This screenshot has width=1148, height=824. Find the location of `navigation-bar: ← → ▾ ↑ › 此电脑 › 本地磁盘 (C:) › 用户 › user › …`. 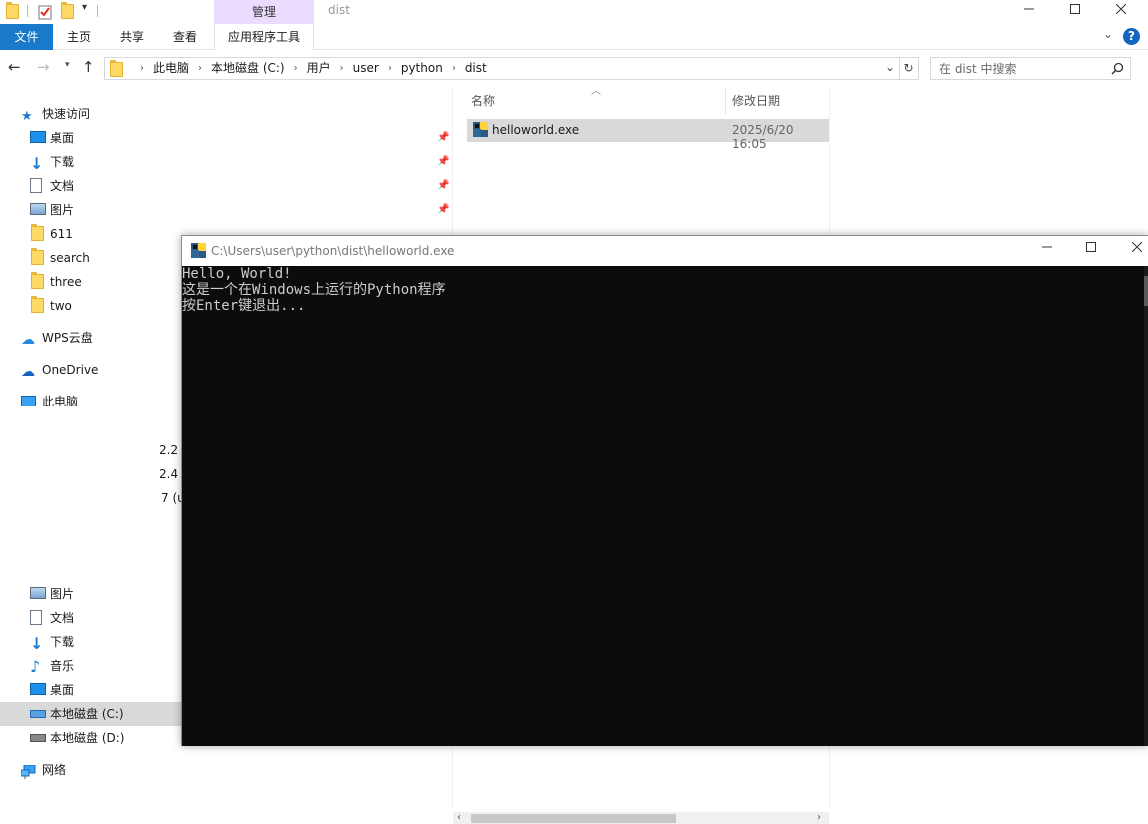

navigation-bar: ← → ▾ ↑ › 此电脑 › 本地磁盘 (C:) › 用户 › user › … is located at coordinates (574, 69).